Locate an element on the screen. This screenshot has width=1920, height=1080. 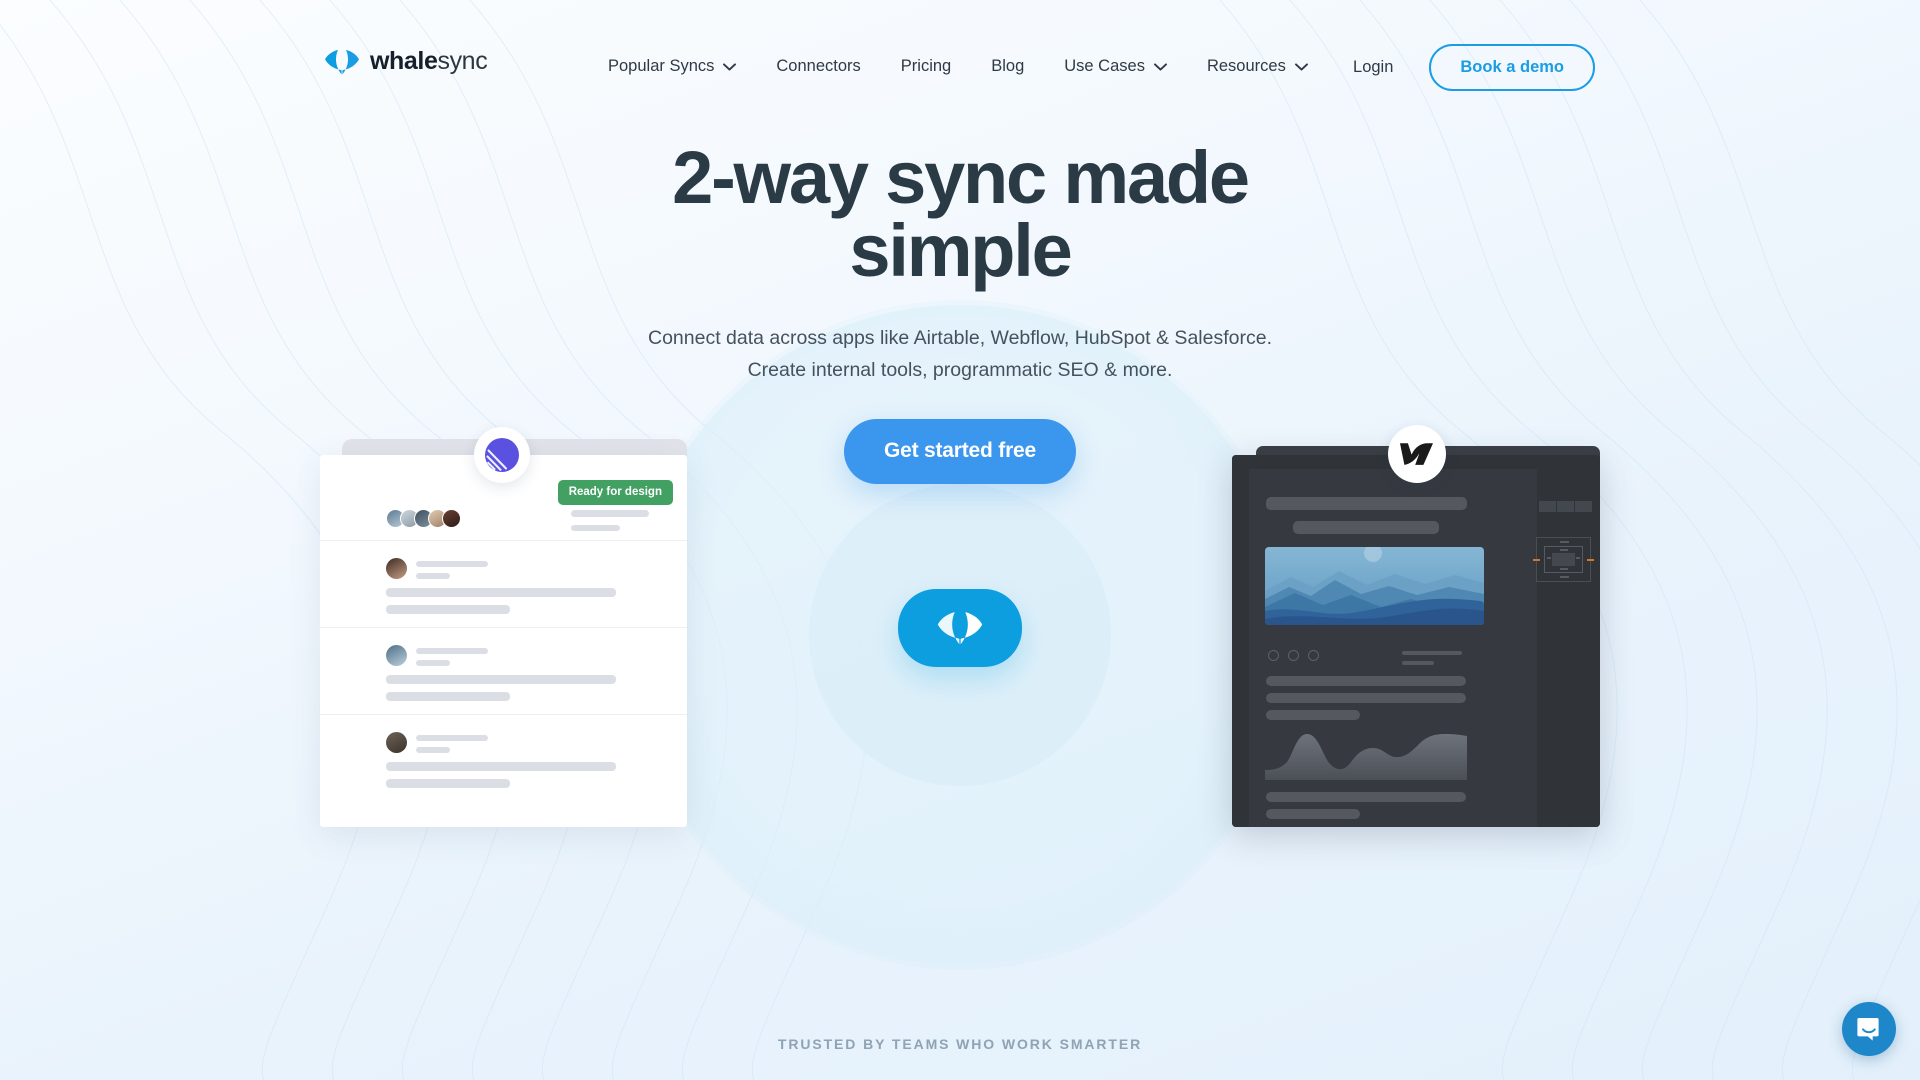
landscape-image is located at coordinates (1374, 586).